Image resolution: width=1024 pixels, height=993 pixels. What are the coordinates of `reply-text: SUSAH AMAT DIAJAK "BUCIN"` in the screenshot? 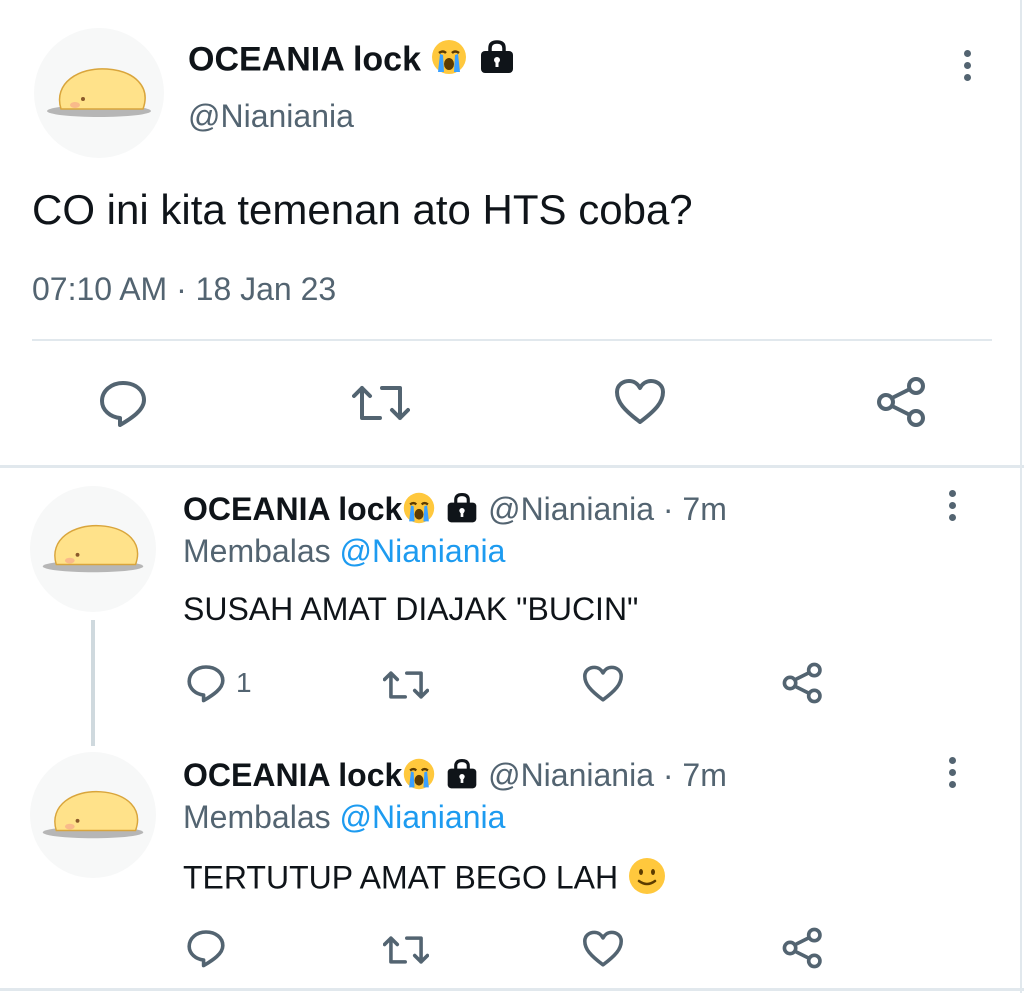 It's located at (411, 609).